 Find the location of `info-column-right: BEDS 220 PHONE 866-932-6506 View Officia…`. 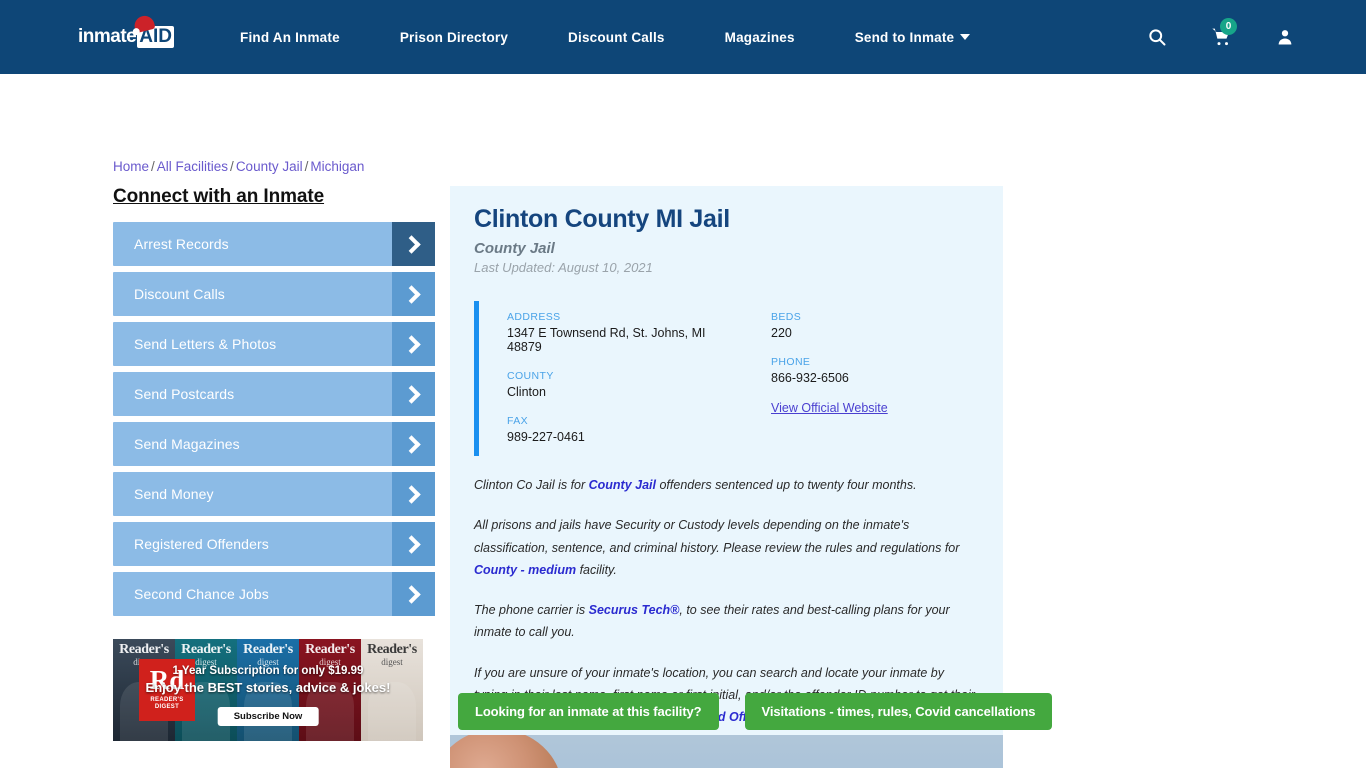

info-column-right: BEDS 220 PHONE 866-932-6506 View Officia… is located at coordinates (861, 377).